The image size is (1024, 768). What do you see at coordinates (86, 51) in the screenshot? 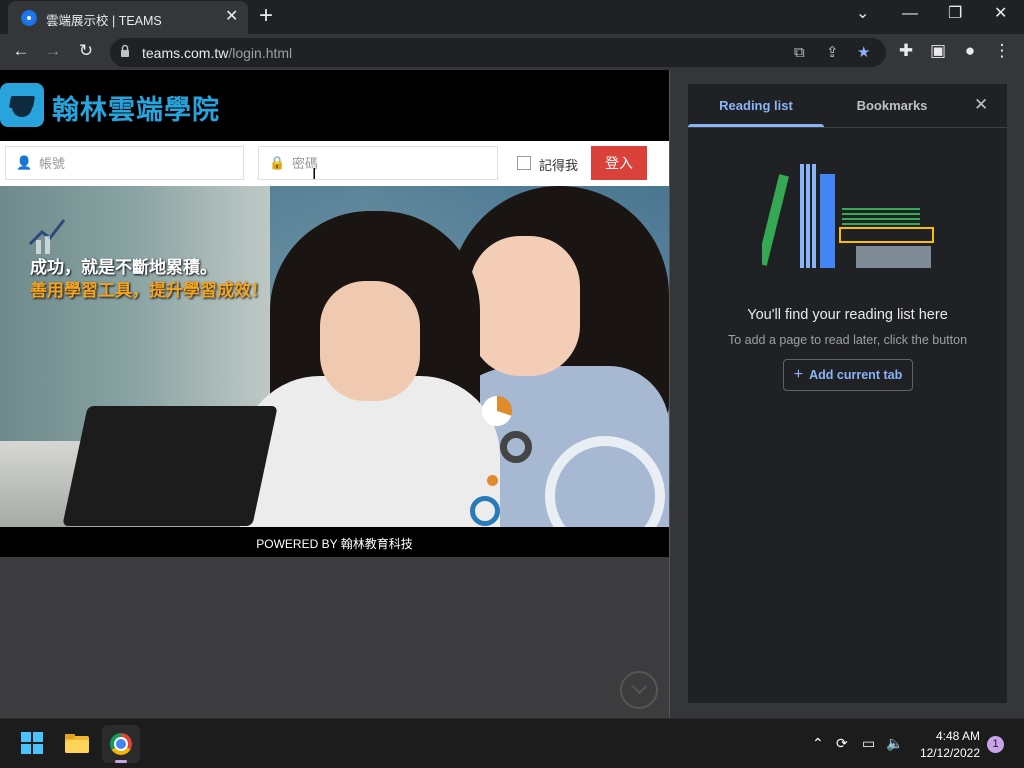
I see `reload-icon: ↻` at bounding box center [86, 51].